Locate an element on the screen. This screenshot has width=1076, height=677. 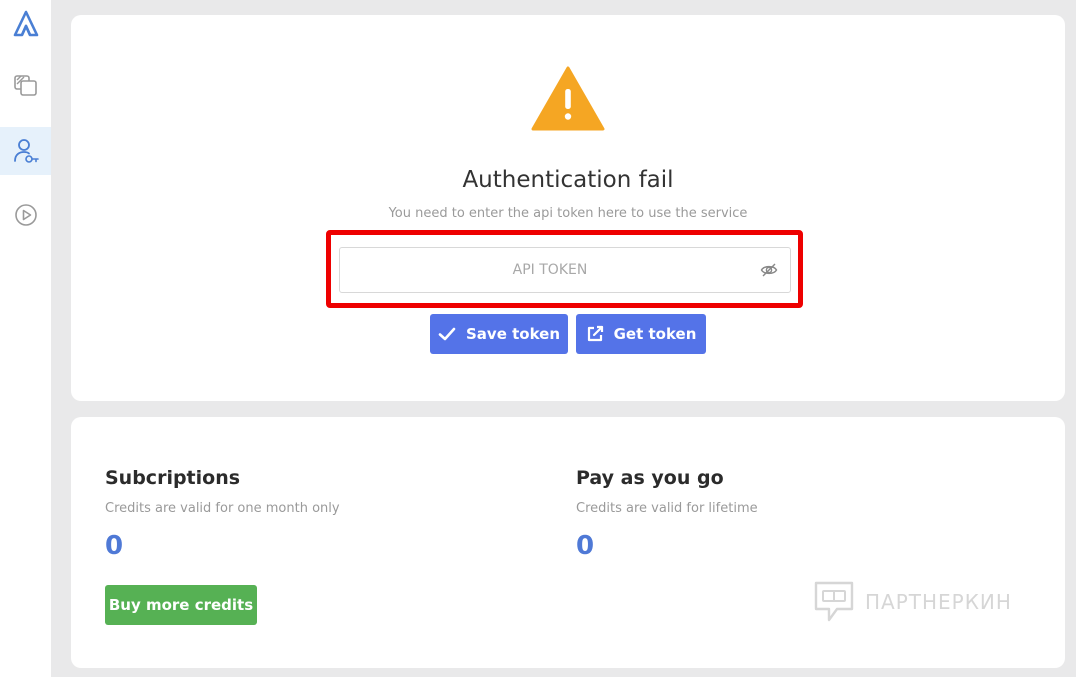
check-icon is located at coordinates (447, 334).